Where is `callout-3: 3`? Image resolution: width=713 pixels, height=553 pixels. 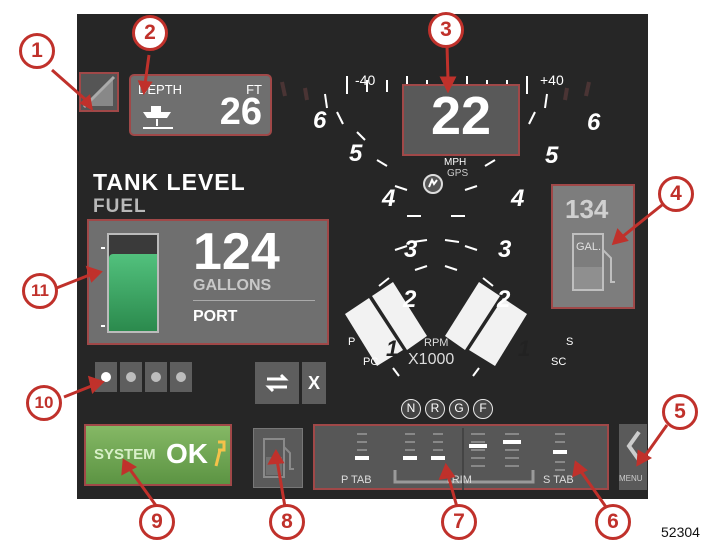 callout-3: 3 is located at coordinates (446, 30).